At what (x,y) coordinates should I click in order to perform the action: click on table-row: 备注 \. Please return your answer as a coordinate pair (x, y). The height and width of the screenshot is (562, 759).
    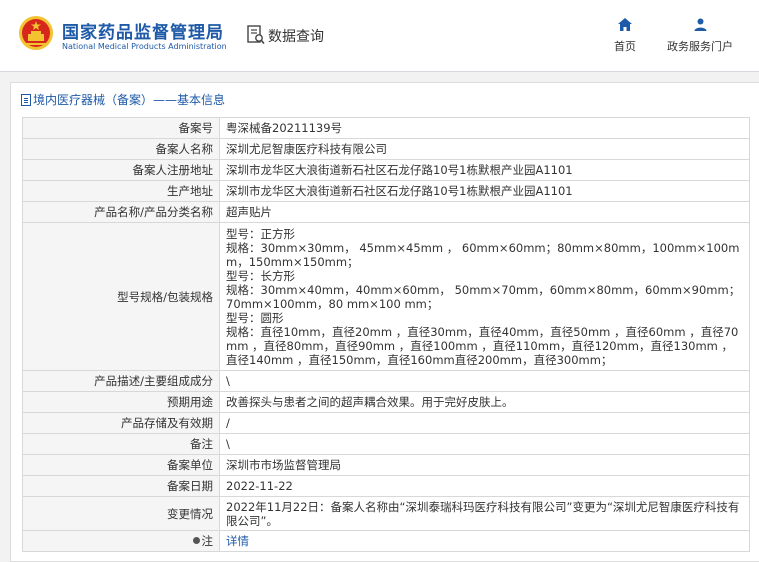
    Looking at the image, I should click on (386, 444).